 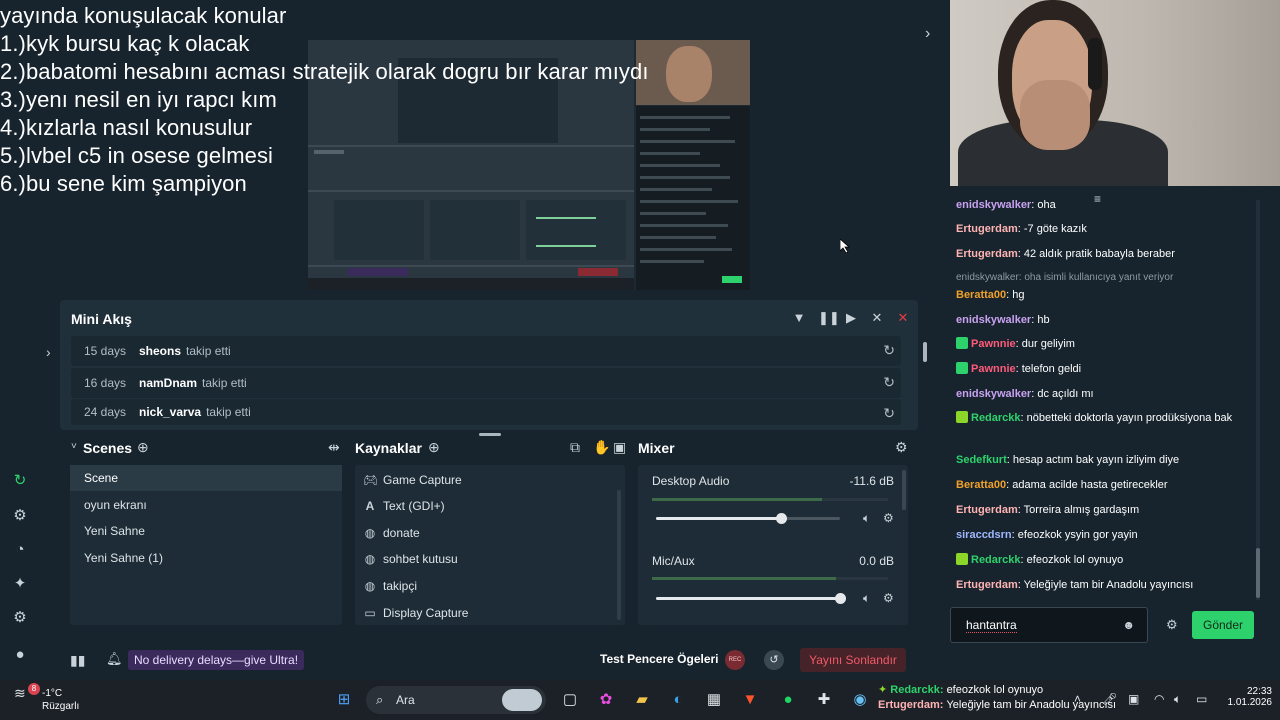 I want to click on tray-app-icon: ▣, so click(x=1133, y=699).